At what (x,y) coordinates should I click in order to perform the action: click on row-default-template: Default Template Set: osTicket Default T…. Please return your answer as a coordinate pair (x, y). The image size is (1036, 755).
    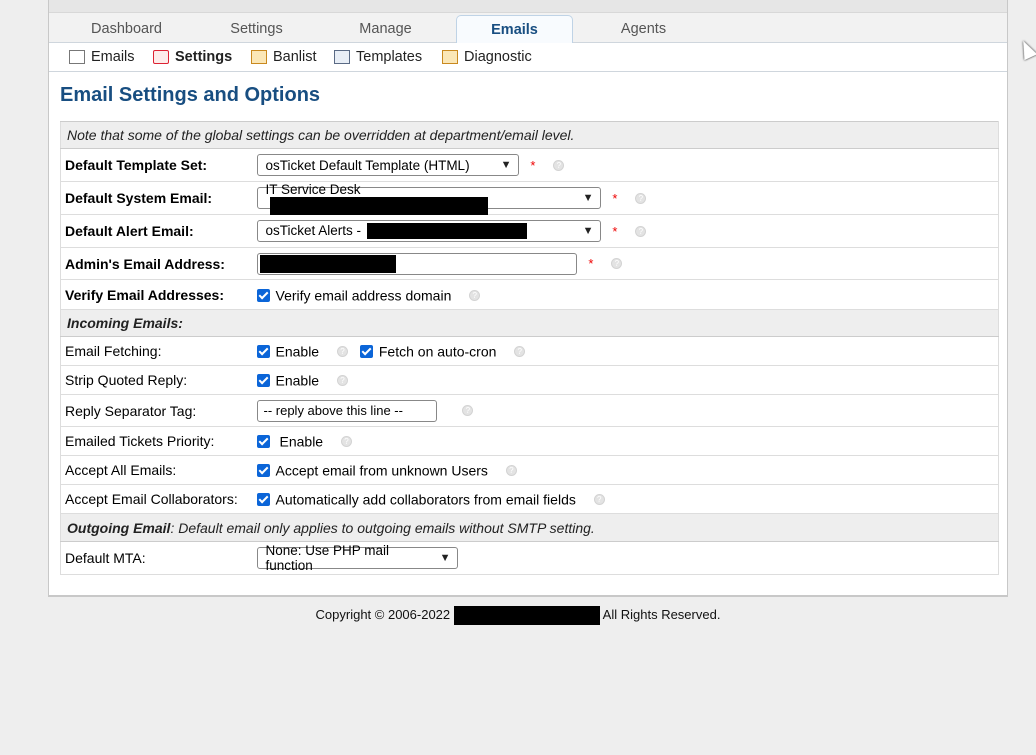
    Looking at the image, I should click on (529, 165).